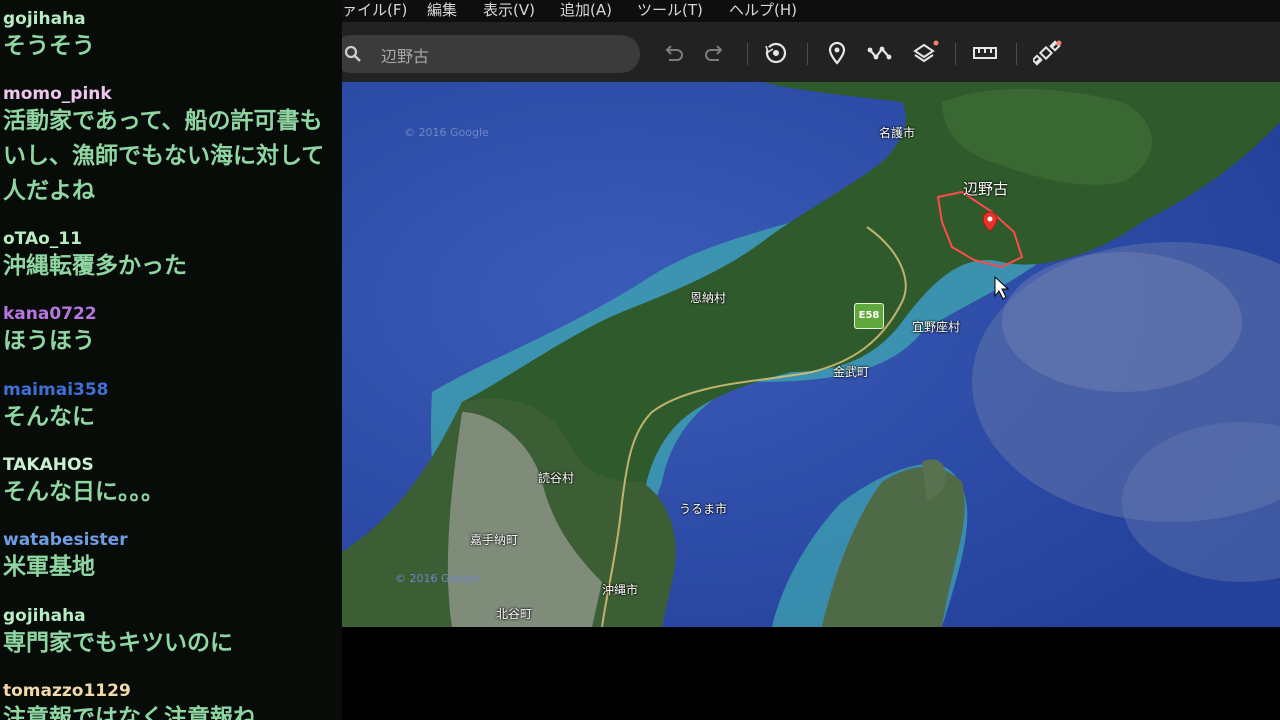  I want to click on layers-icon, so click(925, 53).